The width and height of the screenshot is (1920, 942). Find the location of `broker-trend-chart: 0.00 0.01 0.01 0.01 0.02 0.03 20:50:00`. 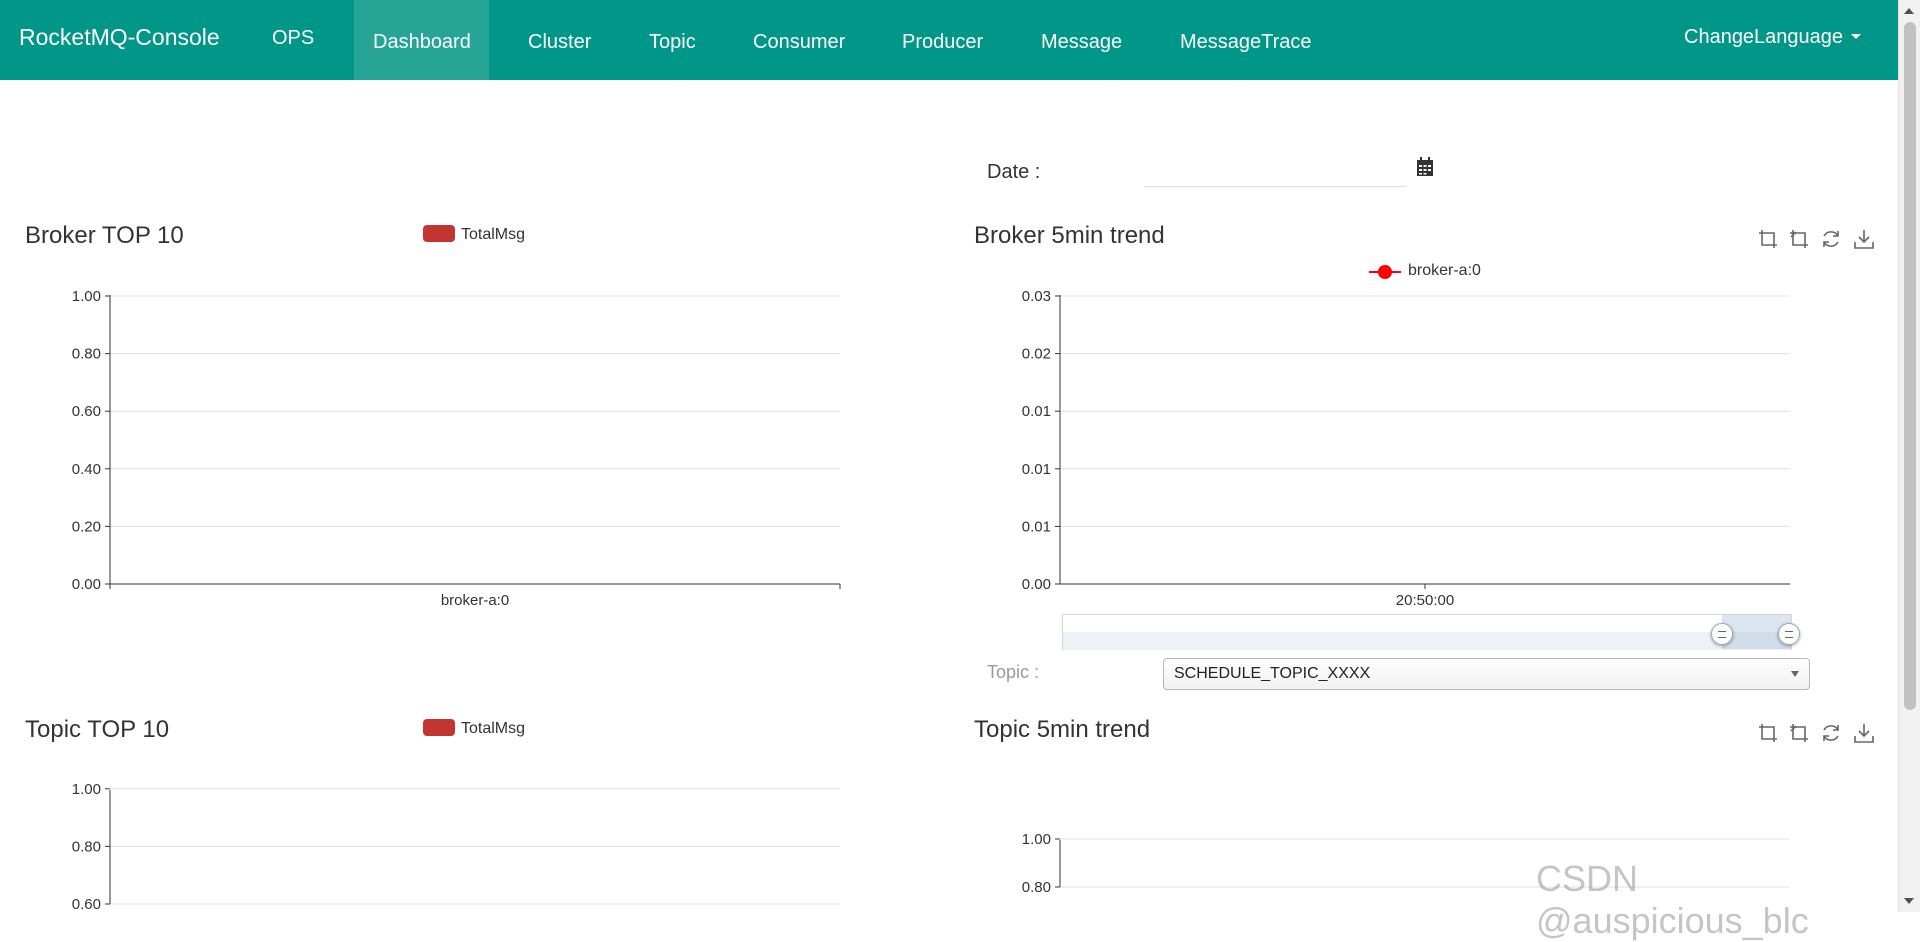

broker-trend-chart: 0.00 0.01 0.01 0.01 0.02 0.03 20:50:00 is located at coordinates (1406, 448).